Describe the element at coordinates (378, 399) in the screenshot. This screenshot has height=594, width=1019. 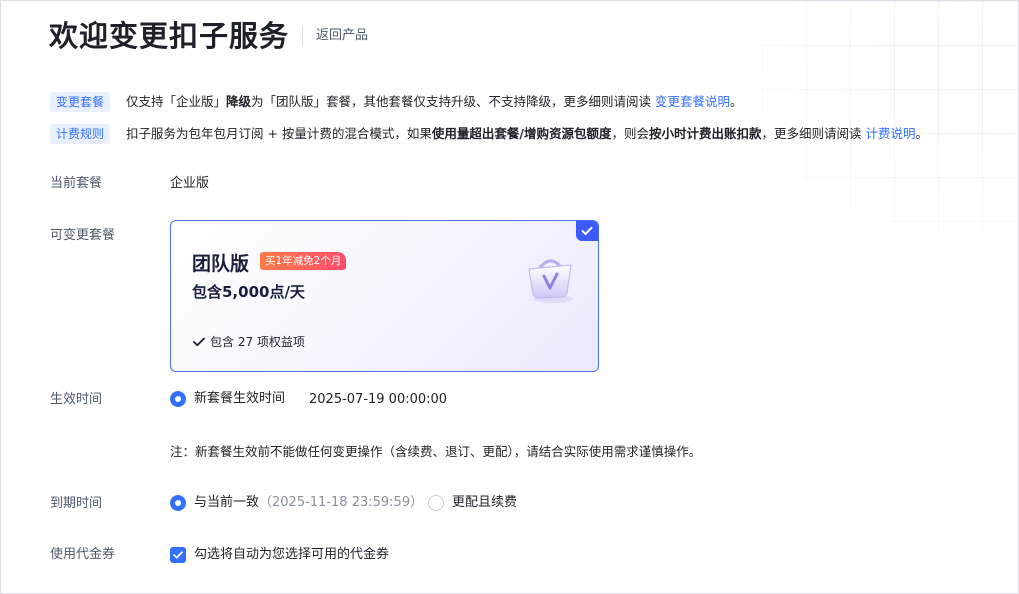
I see `effective-time-value: 2025-07-19 00:00:00` at that location.